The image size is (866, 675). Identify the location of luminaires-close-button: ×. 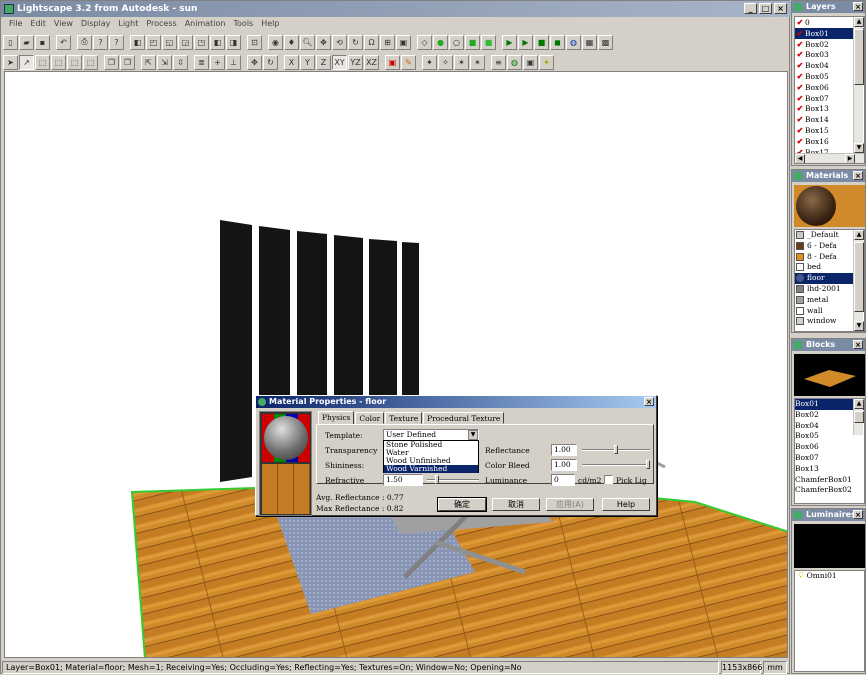
(858, 514).